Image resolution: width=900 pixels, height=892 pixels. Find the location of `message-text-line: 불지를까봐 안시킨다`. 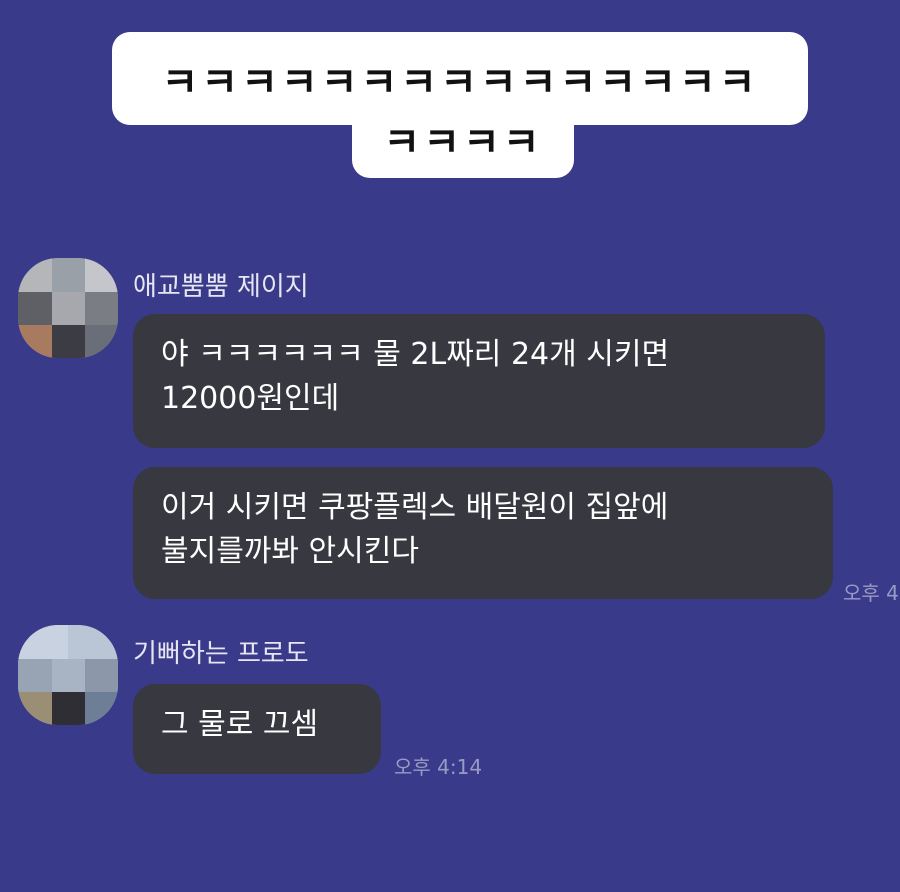

message-text-line: 불지를까봐 안시킨다 is located at coordinates (290, 551).